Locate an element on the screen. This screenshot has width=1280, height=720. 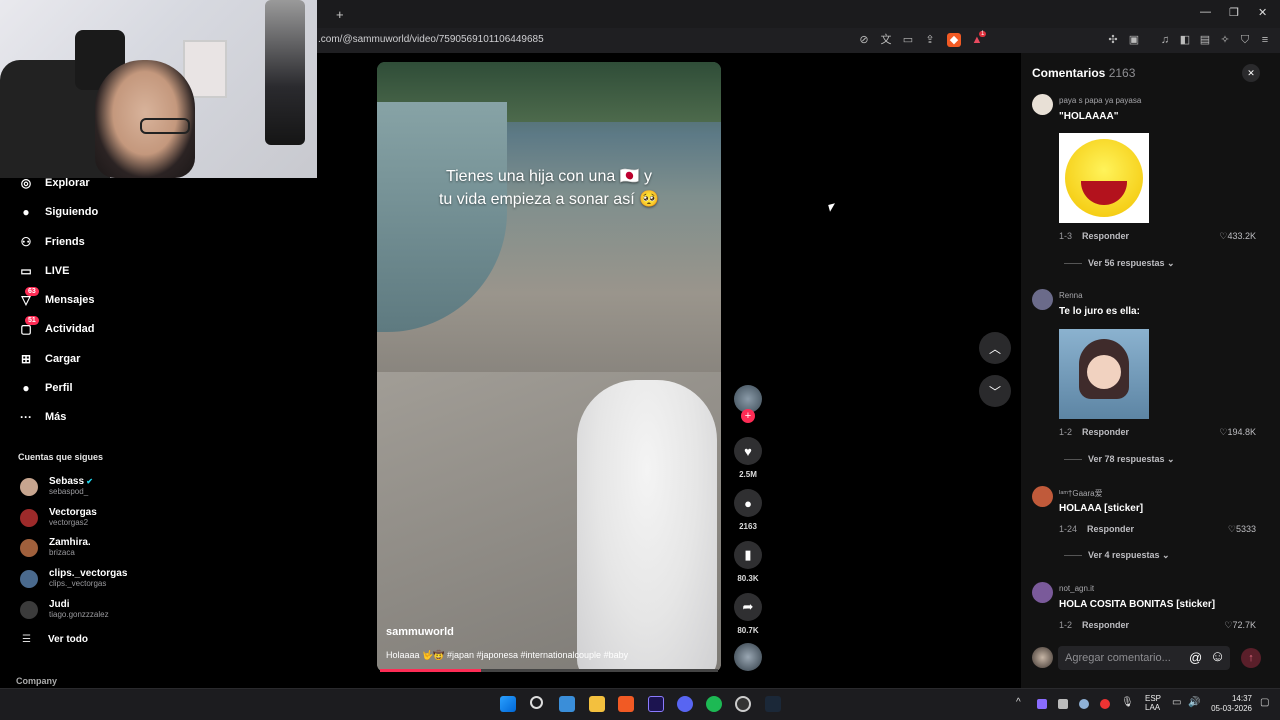
close-comments-icon: ✕ is located at coordinates (1251, 73).